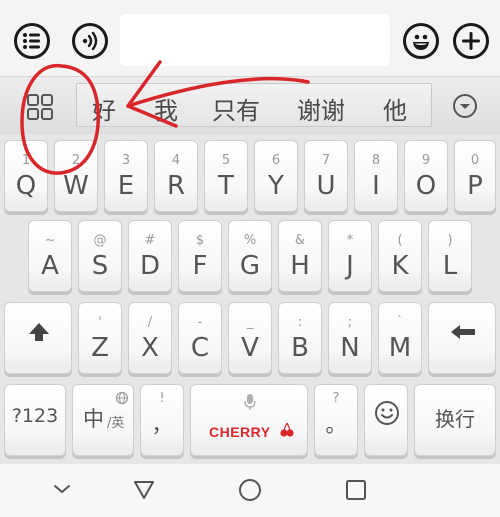 The height and width of the screenshot is (517, 500). Describe the element at coordinates (350, 348) in the screenshot. I see `key-label: N` at that location.